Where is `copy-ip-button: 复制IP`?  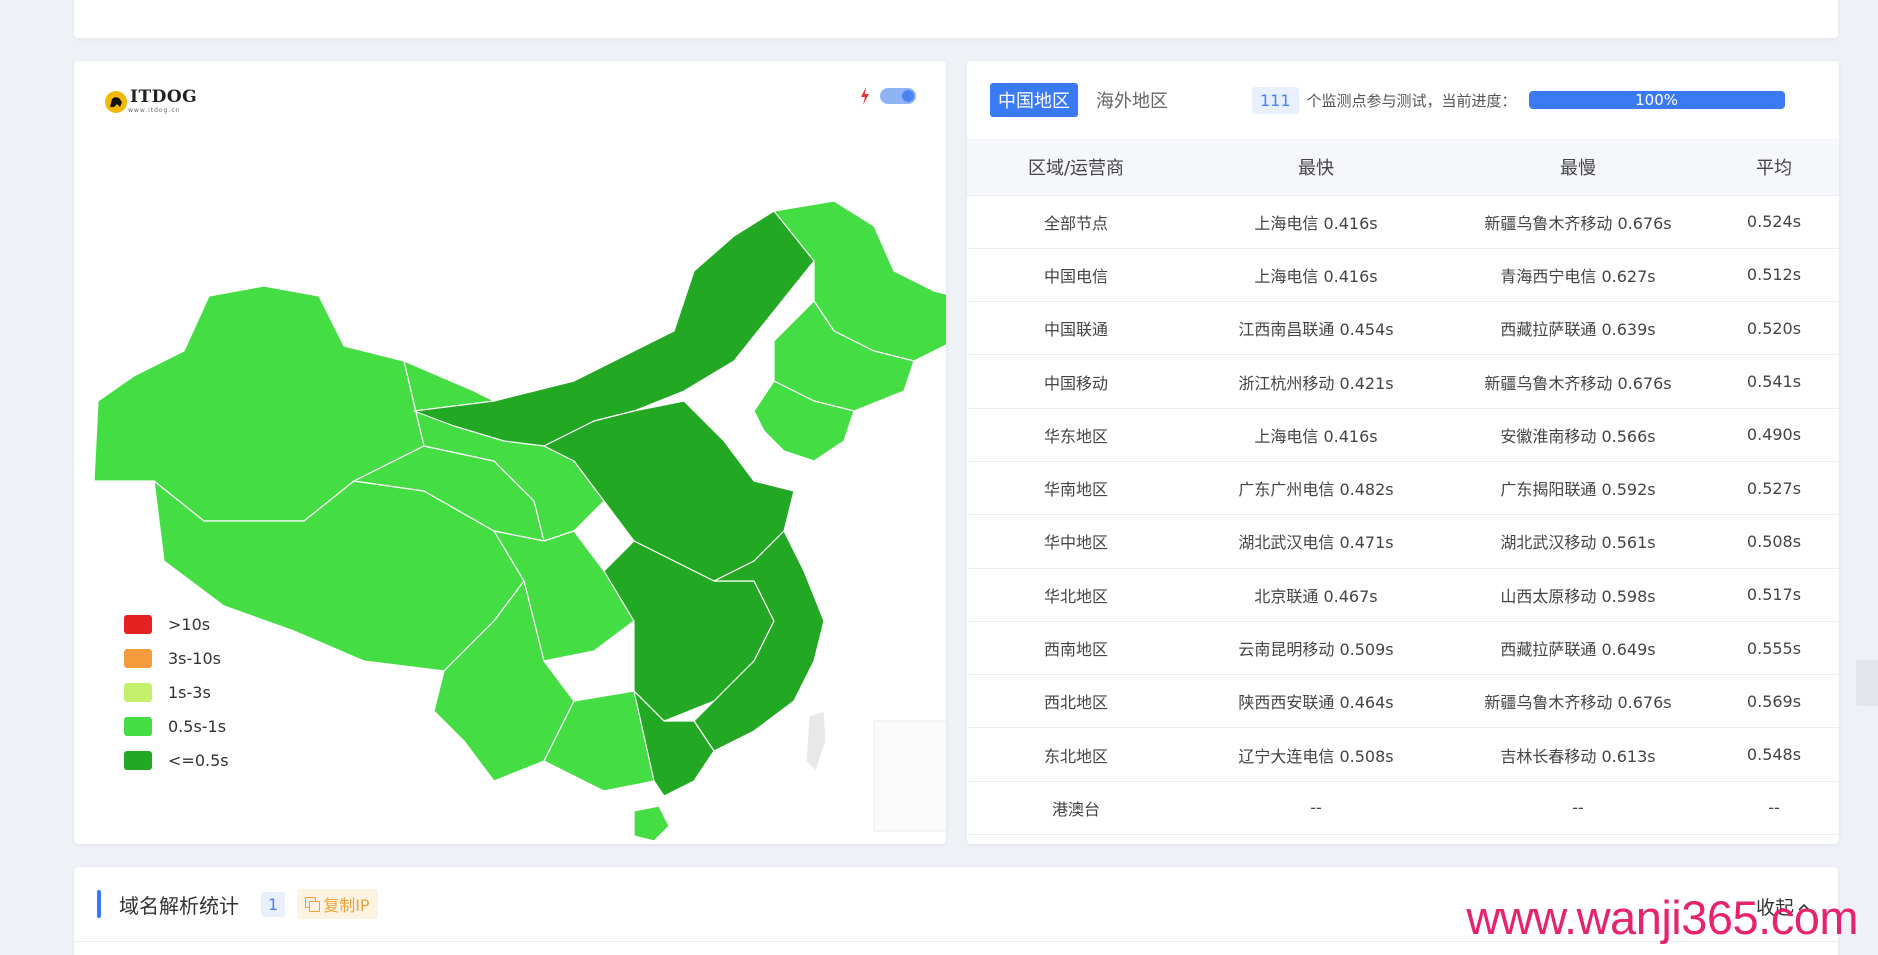
copy-ip-button: 复制IP is located at coordinates (337, 904).